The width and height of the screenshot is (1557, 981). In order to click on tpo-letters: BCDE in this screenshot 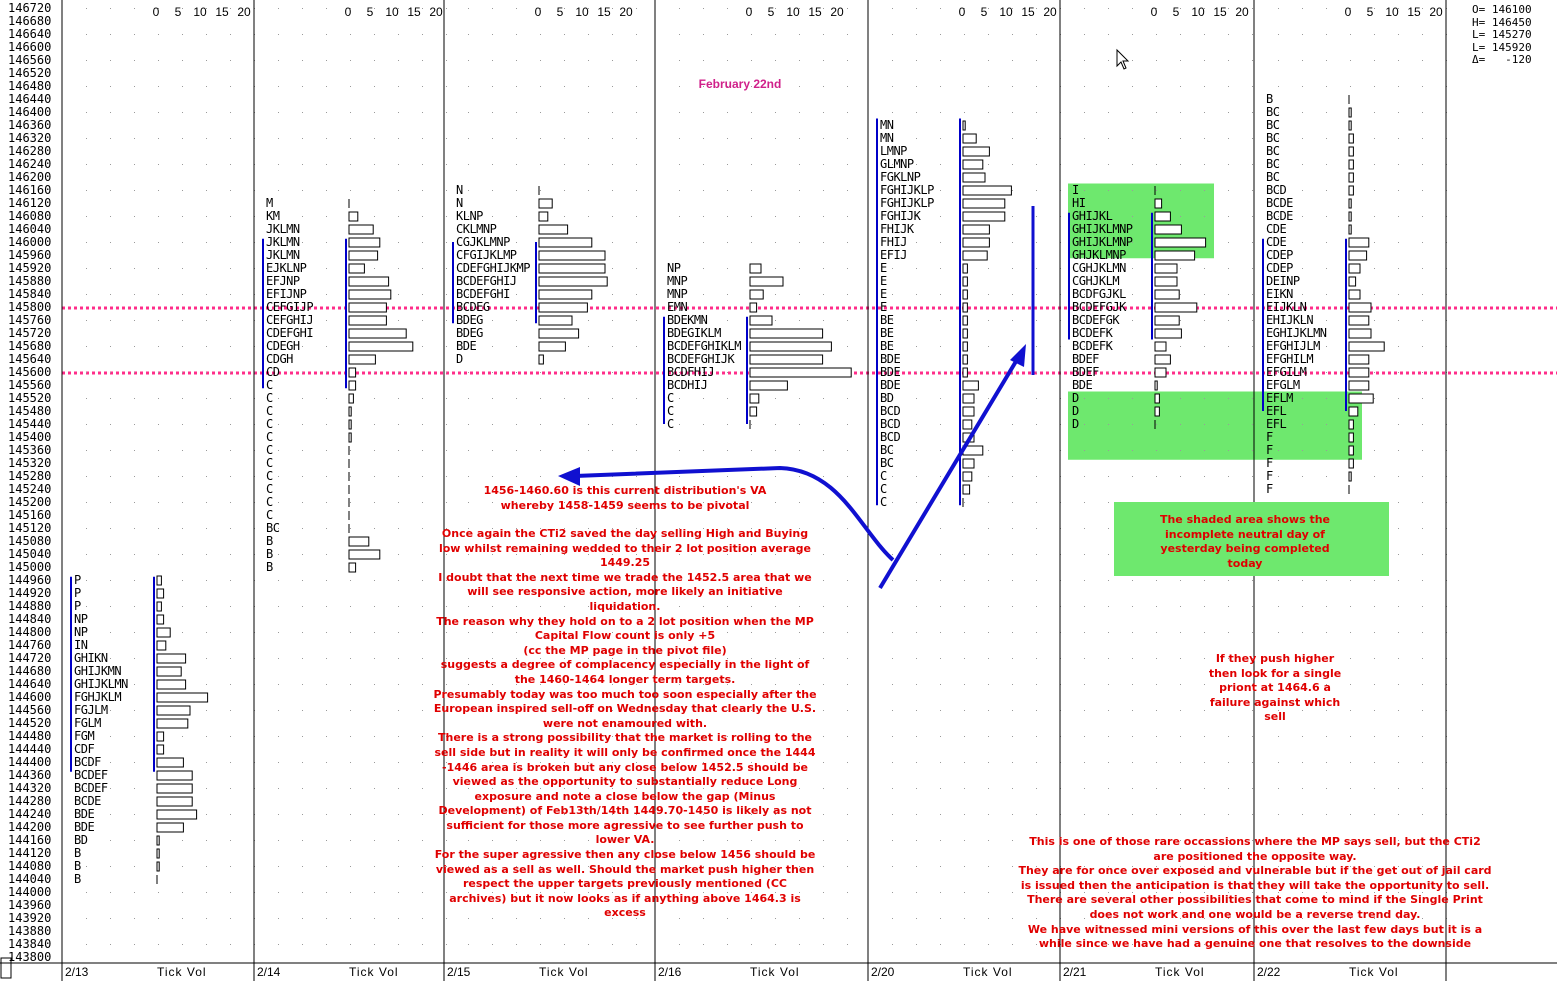, I will do `click(1279, 203)`.